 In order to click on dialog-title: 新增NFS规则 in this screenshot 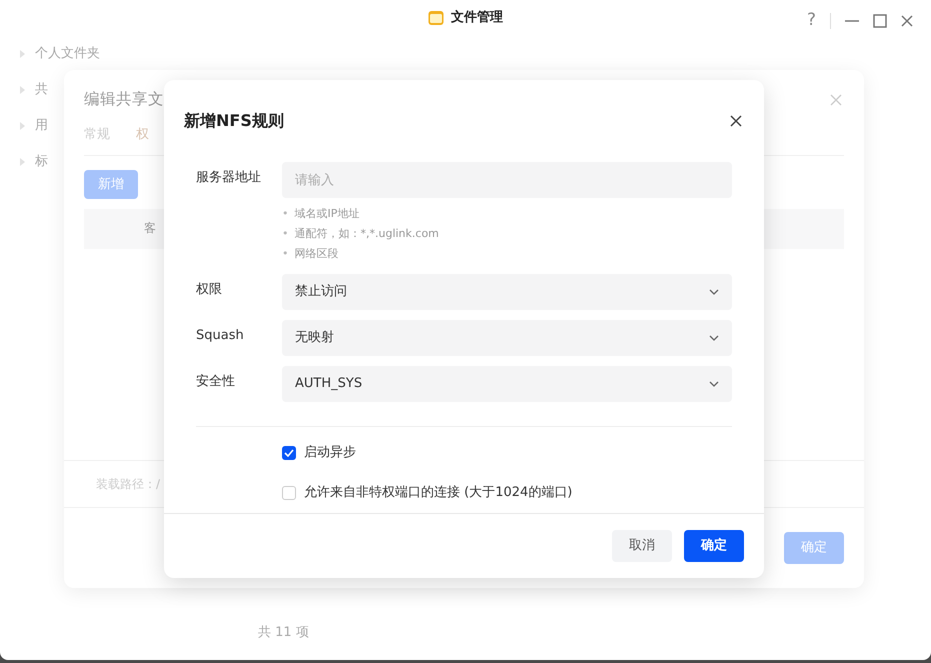, I will do `click(234, 121)`.